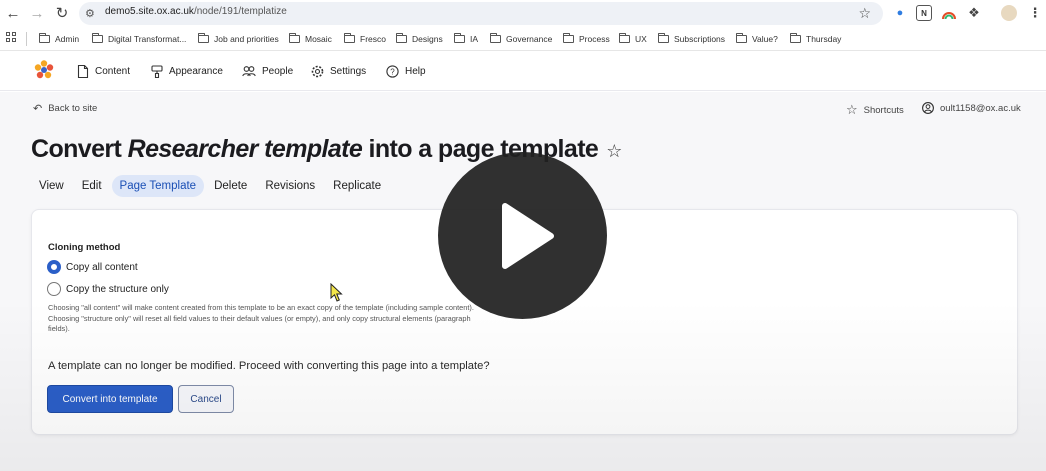 The image size is (1046, 471). I want to click on video-play-button, so click(522, 235).